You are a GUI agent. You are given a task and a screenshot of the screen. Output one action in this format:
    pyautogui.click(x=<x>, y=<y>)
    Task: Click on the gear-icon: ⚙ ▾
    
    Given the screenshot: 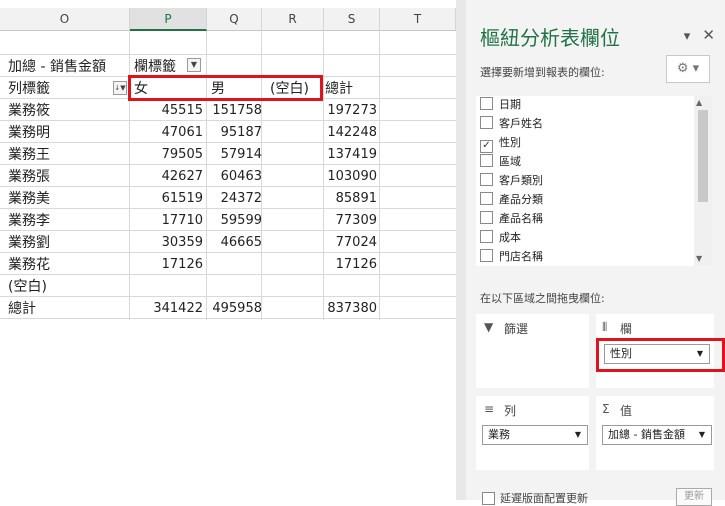 What is the action you would take?
    pyautogui.click(x=688, y=68)
    